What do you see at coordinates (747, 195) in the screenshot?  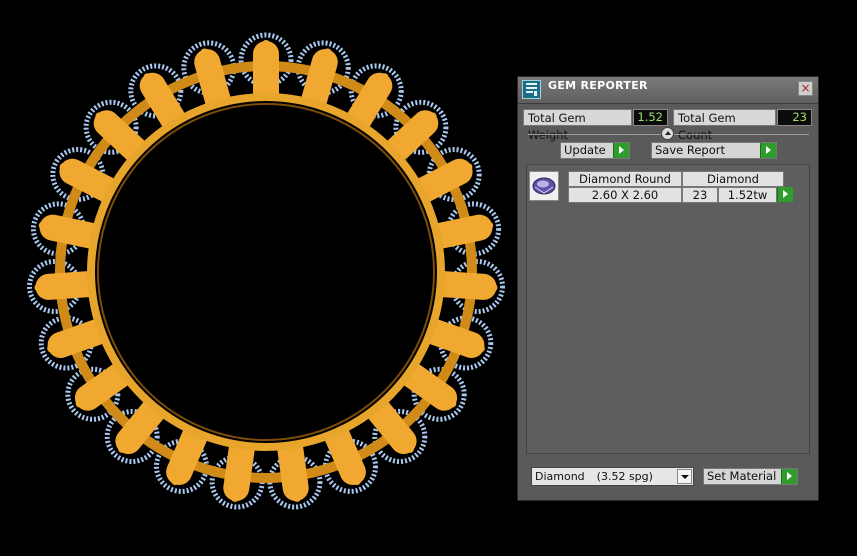 I see `gem-weight-cell: 1.52tw` at bounding box center [747, 195].